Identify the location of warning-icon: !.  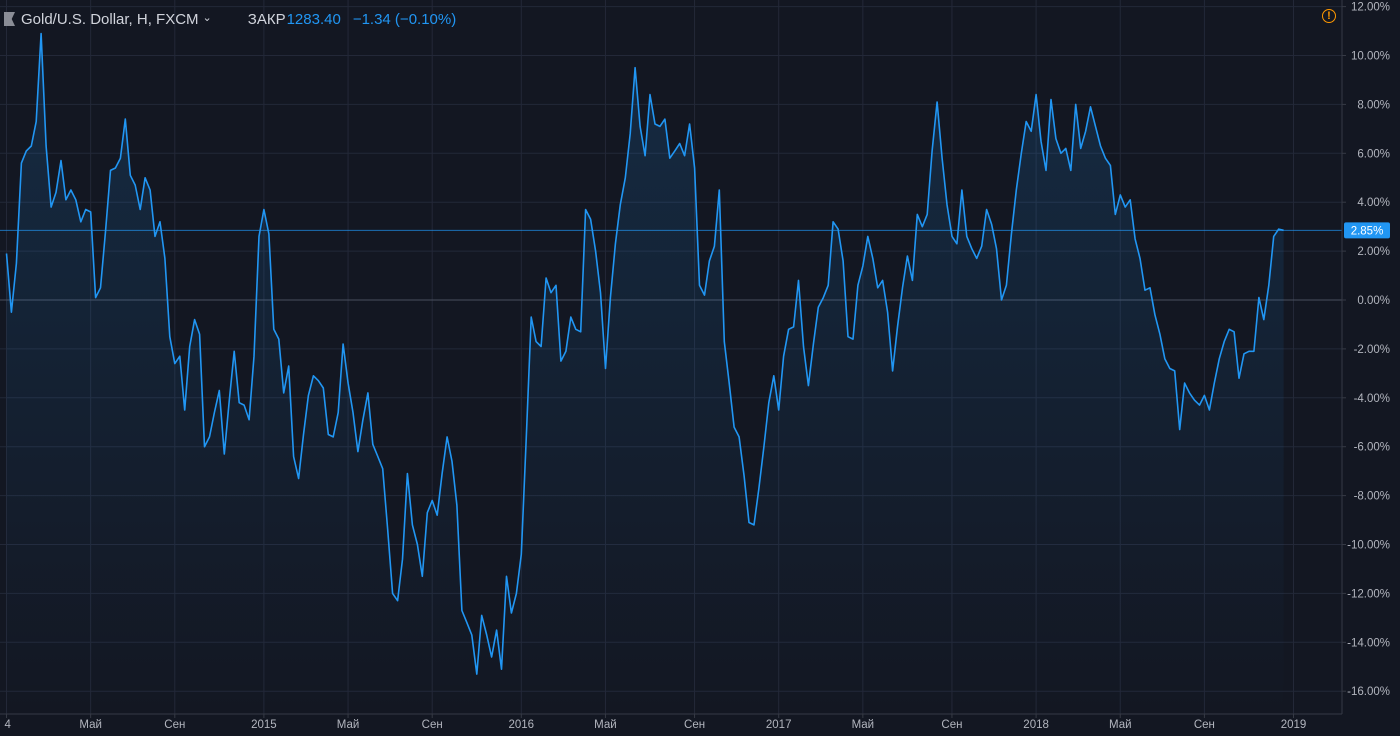
(1329, 16).